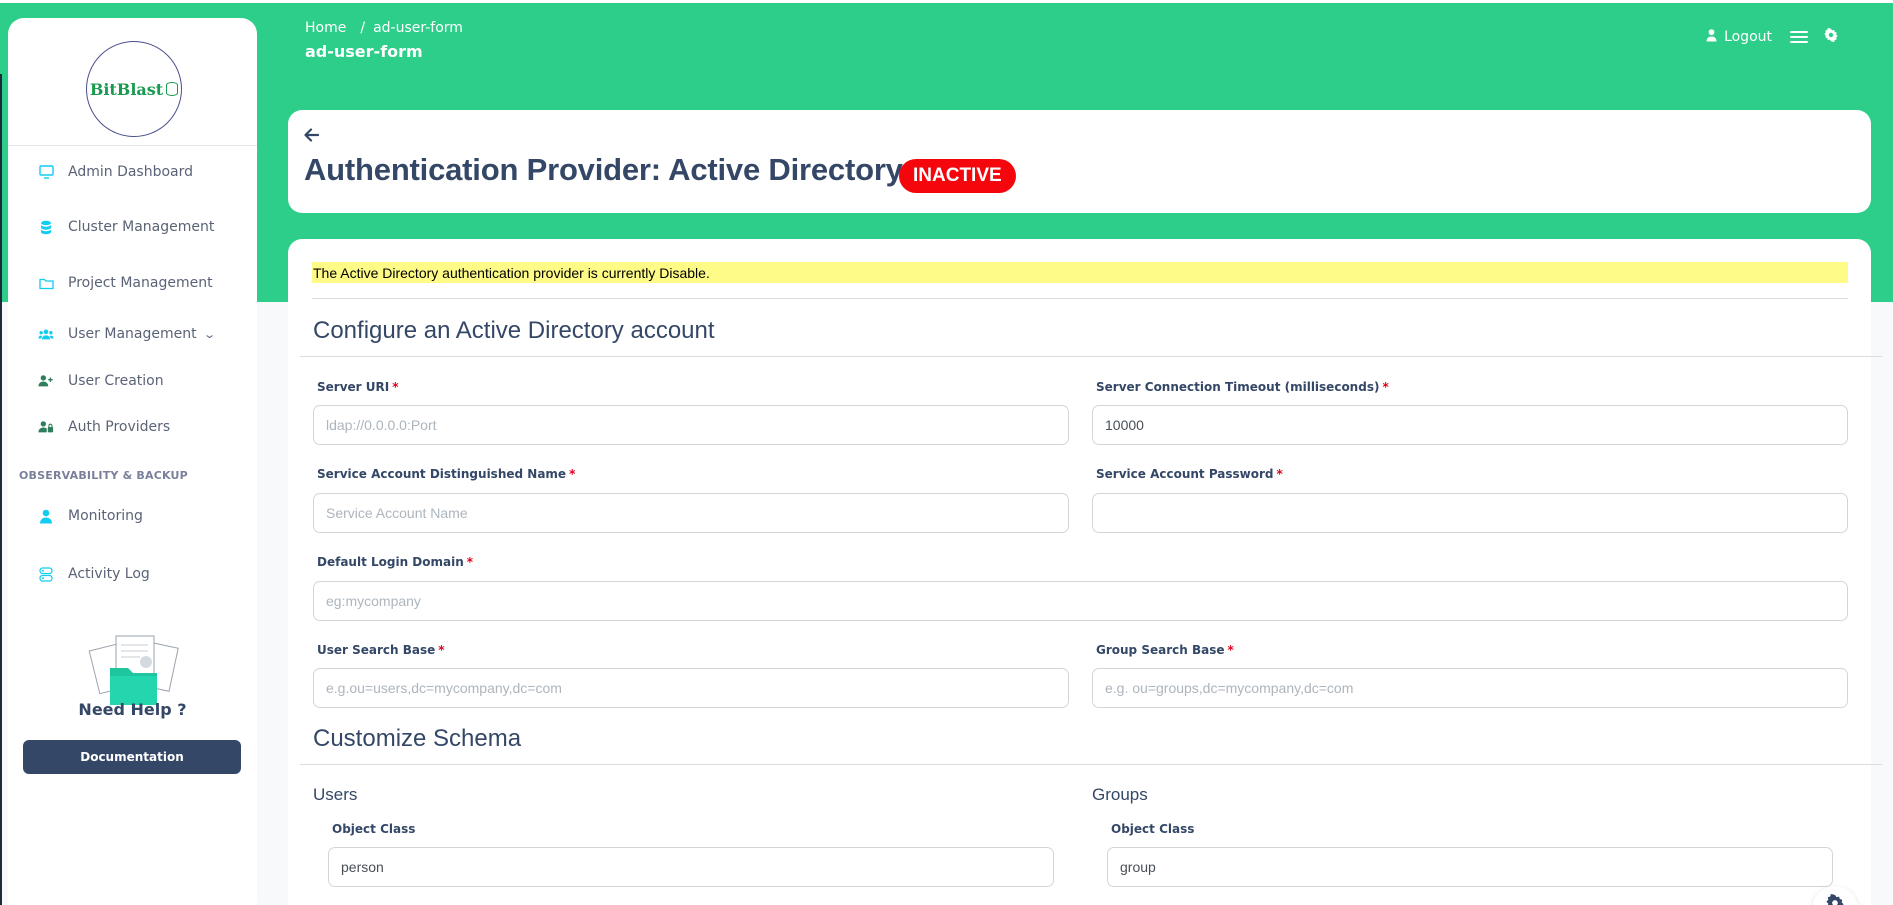 The height and width of the screenshot is (905, 1893). Describe the element at coordinates (1470, 425) in the screenshot. I see `timeout-input` at that location.